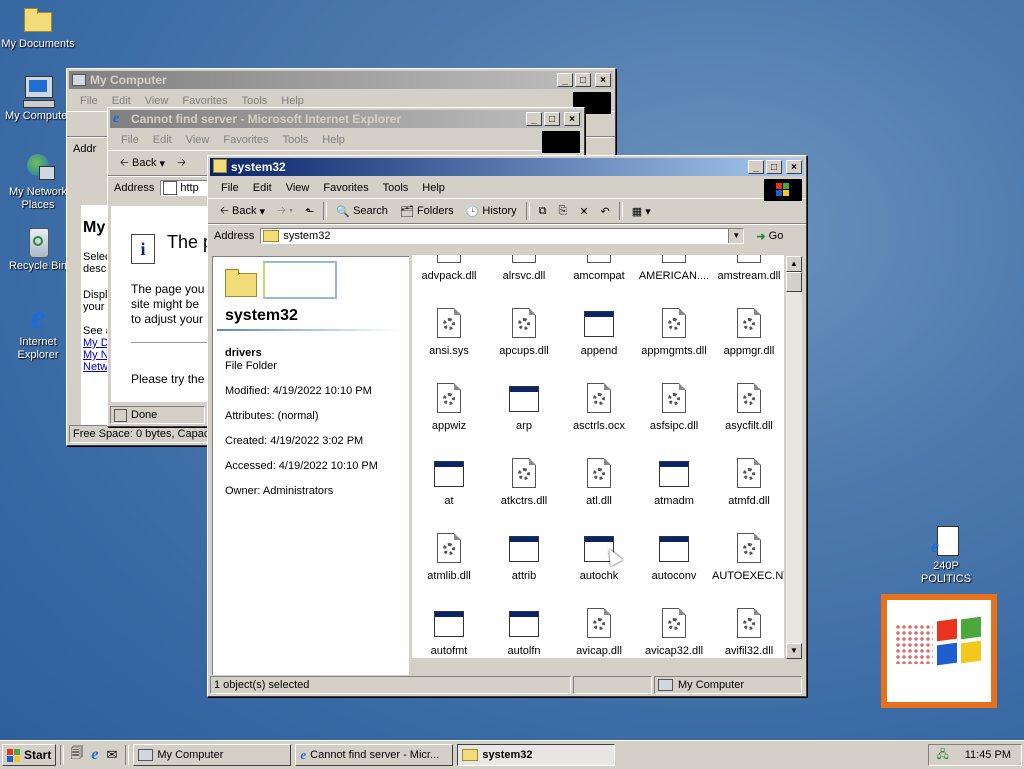 The height and width of the screenshot is (769, 1024). What do you see at coordinates (38, 99) in the screenshot?
I see `desktop-icon-my-computer: My Computer` at bounding box center [38, 99].